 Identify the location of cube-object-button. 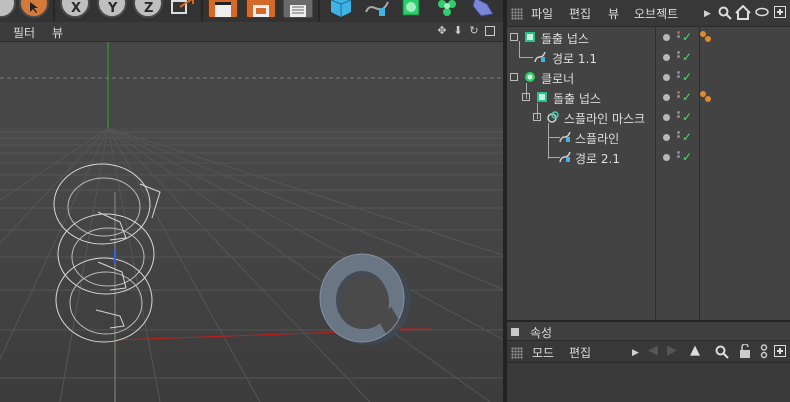
(341, 10).